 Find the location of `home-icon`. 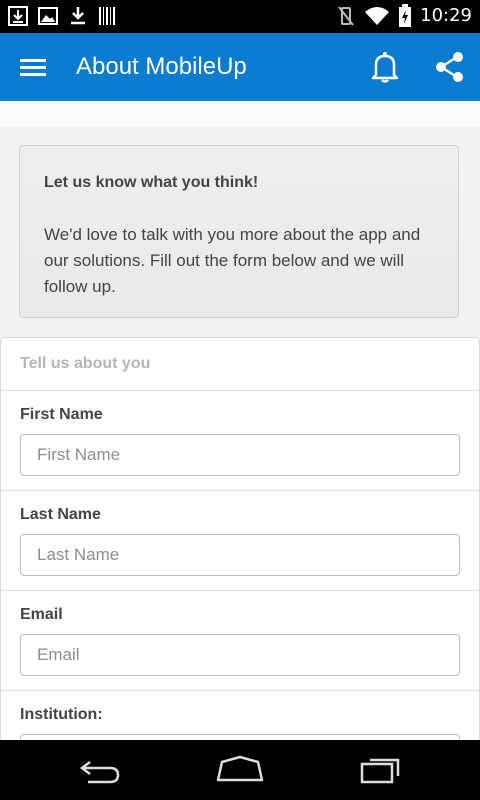

home-icon is located at coordinates (240, 770).